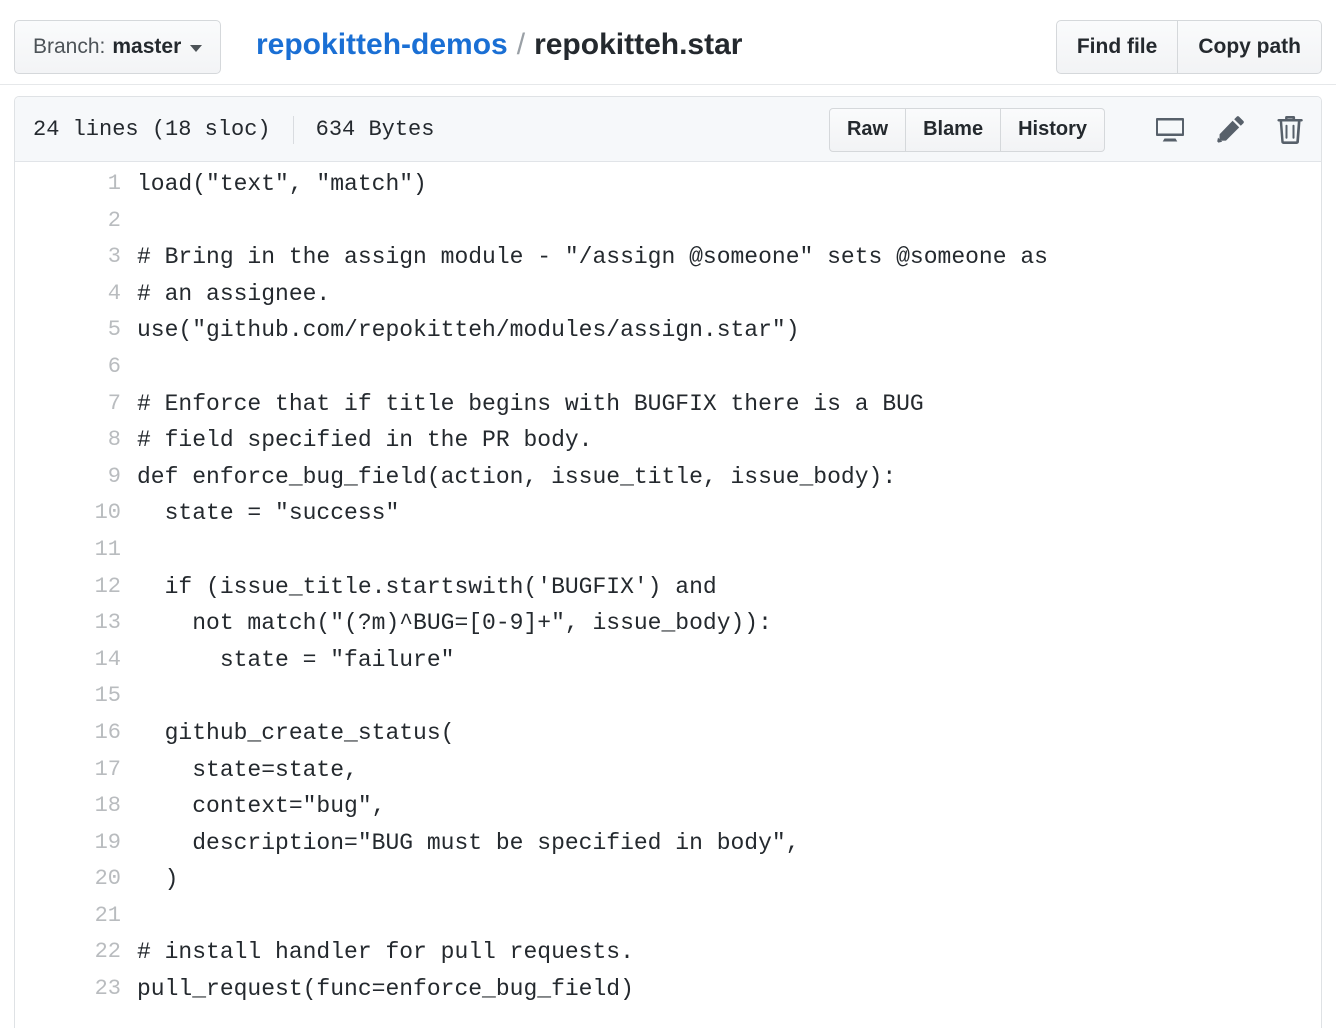 The width and height of the screenshot is (1336, 1028). Describe the element at coordinates (68, 770) in the screenshot. I see `line-number: 17` at that location.